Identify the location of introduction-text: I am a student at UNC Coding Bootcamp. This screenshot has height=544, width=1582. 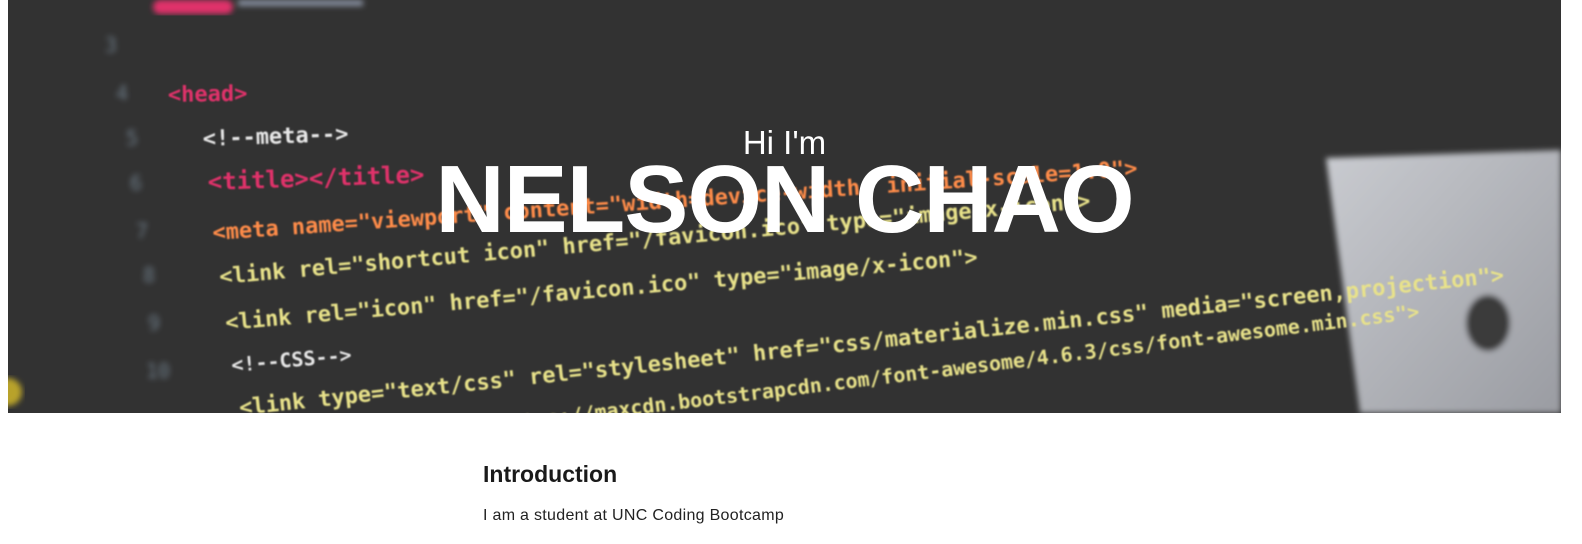
(634, 515).